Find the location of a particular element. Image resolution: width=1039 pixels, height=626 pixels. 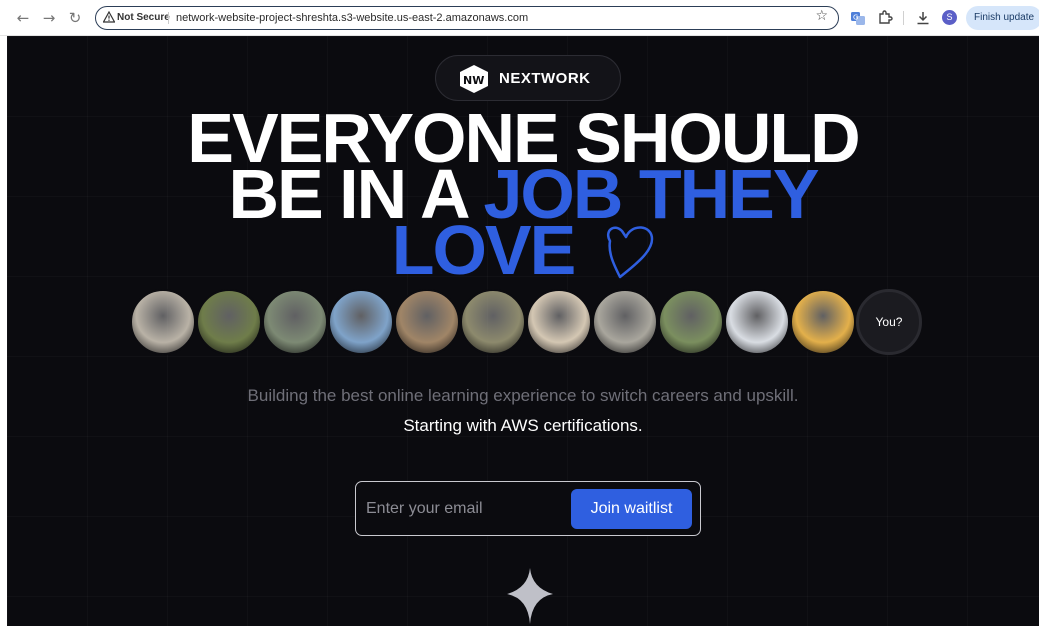

warning-icon is located at coordinates (109, 17).